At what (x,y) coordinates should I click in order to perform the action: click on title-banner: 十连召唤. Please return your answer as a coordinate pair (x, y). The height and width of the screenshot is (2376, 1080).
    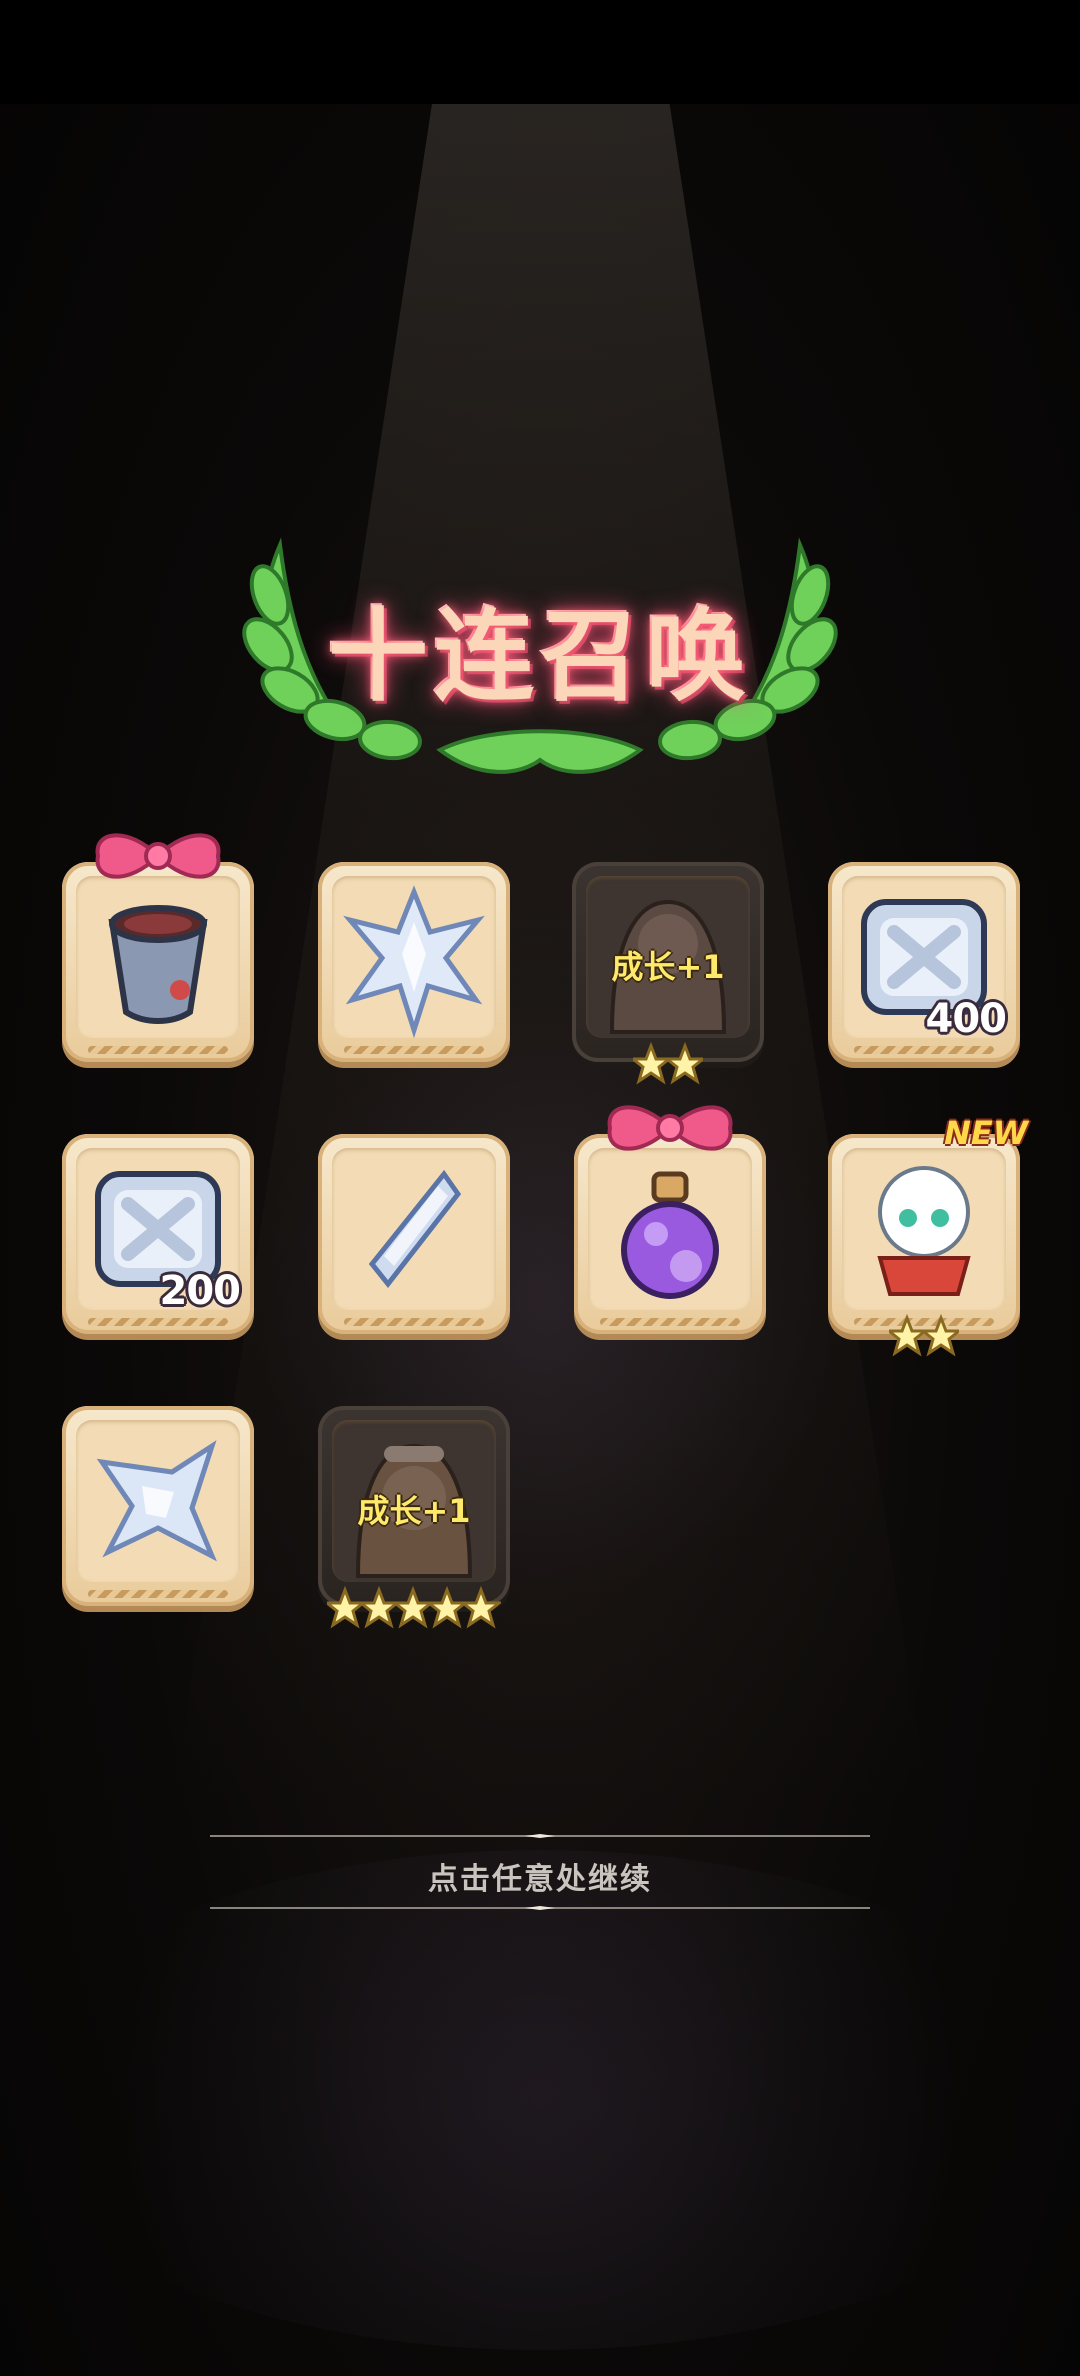
    Looking at the image, I should click on (540, 660).